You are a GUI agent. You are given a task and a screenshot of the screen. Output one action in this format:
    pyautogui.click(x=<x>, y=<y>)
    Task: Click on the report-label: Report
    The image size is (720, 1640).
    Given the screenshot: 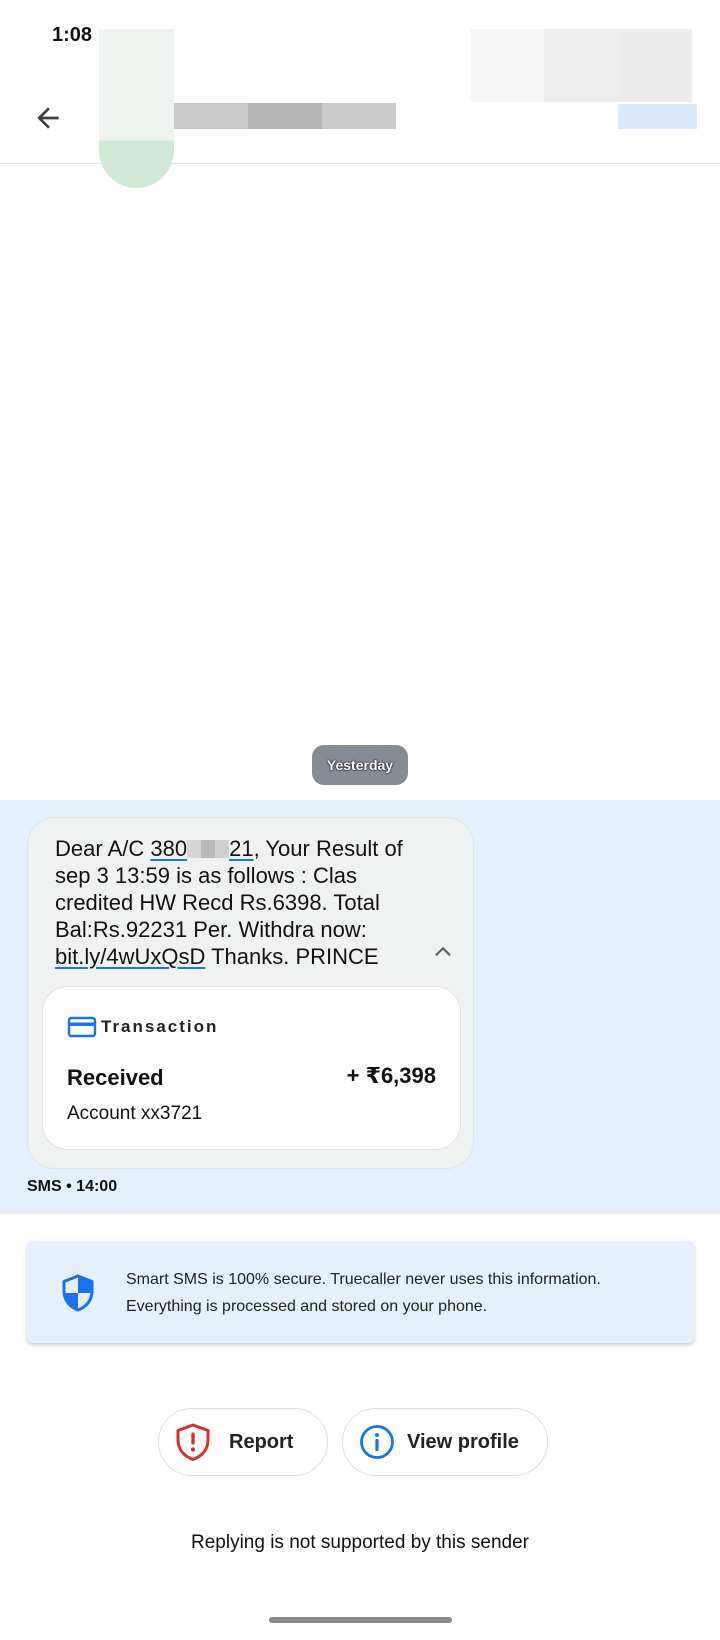 What is the action you would take?
    pyautogui.click(x=261, y=1441)
    